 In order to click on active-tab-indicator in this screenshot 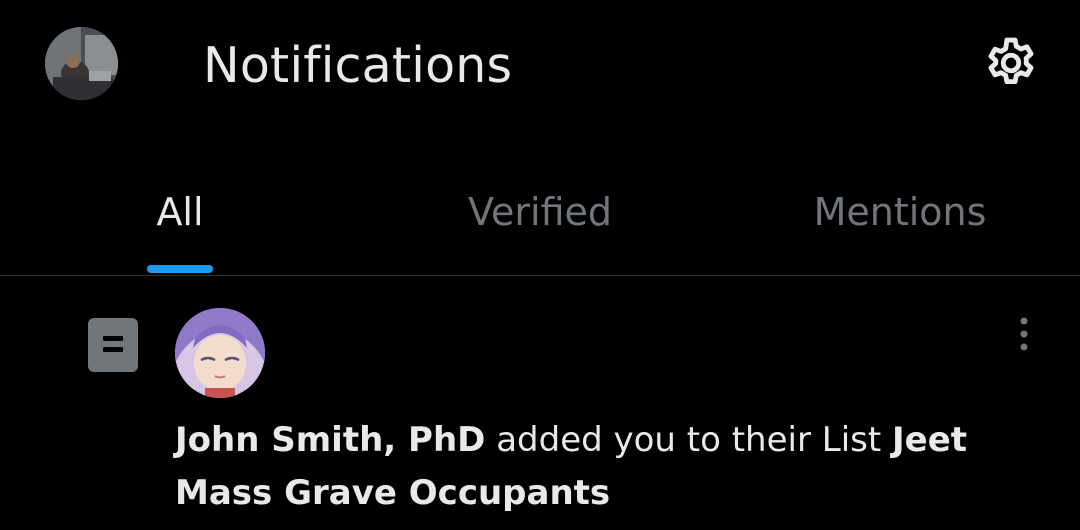, I will do `click(180, 269)`.